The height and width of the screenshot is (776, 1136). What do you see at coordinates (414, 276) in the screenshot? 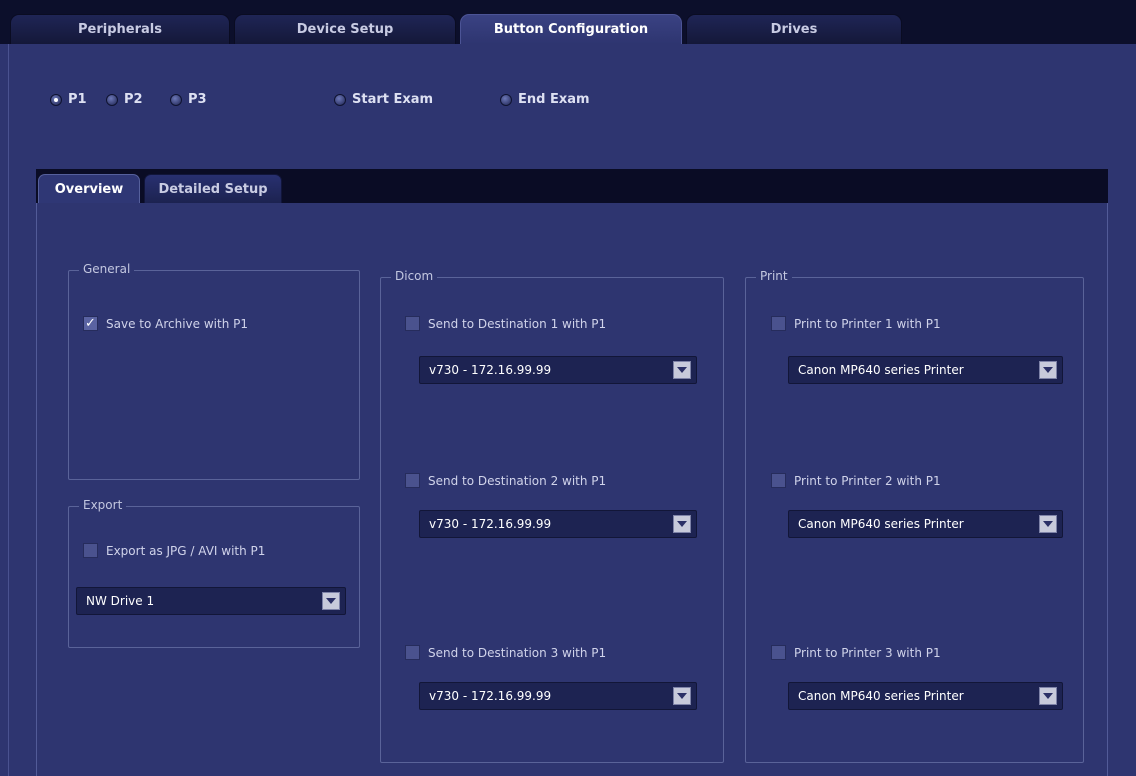
I see `dicom-title: Dicom` at bounding box center [414, 276].